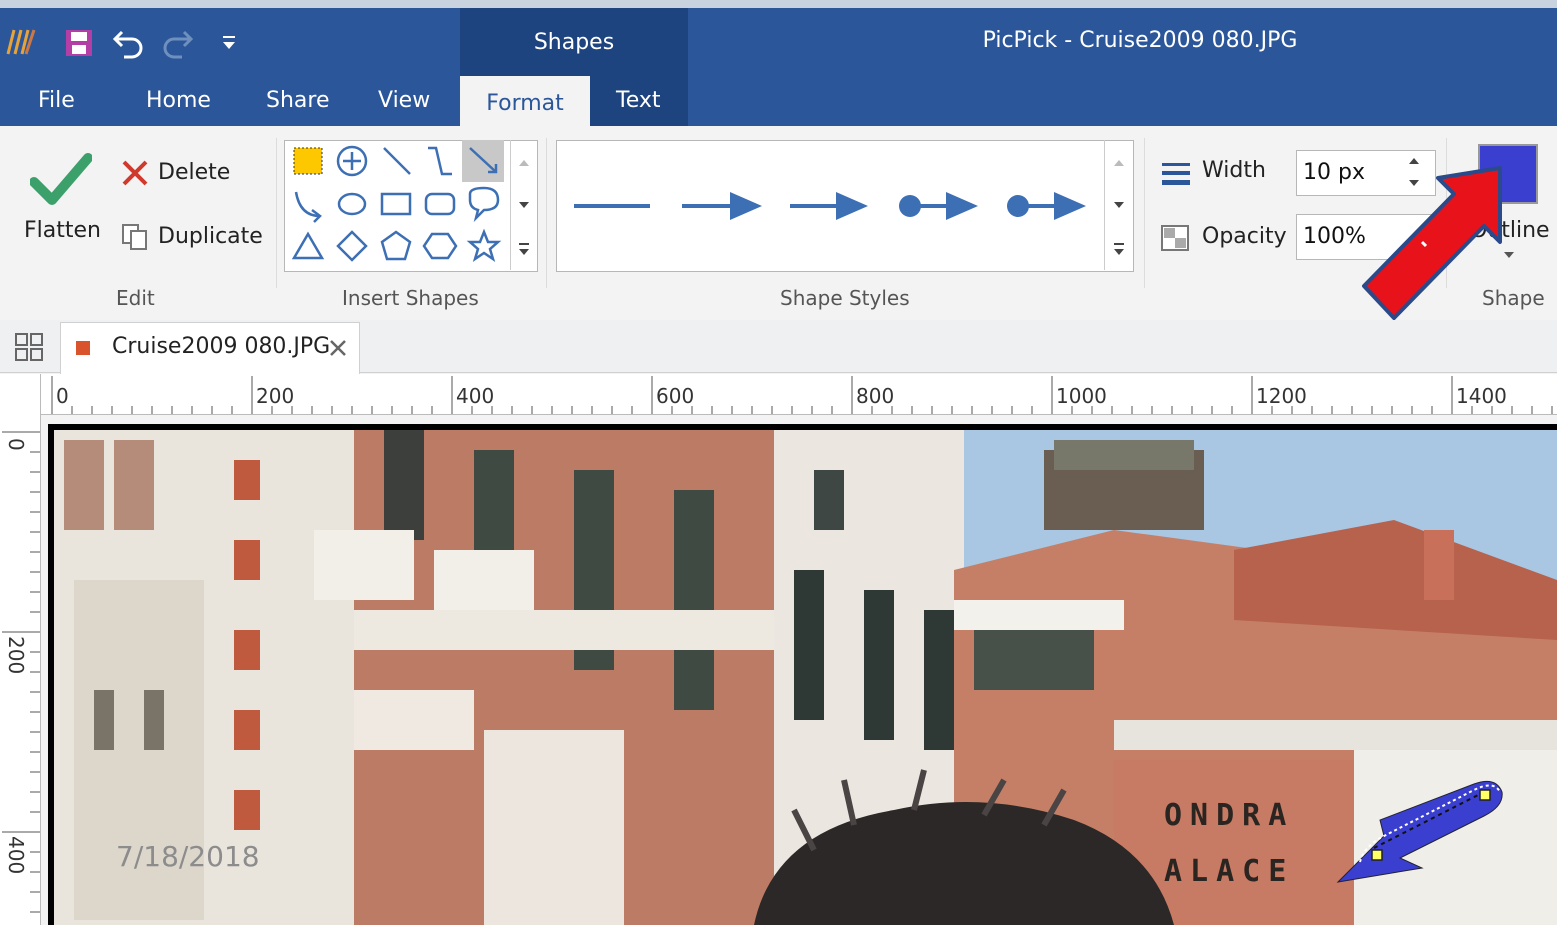 This screenshot has height=925, width=1557. I want to click on styles-scroll-arrows-icon, so click(1119, 205).